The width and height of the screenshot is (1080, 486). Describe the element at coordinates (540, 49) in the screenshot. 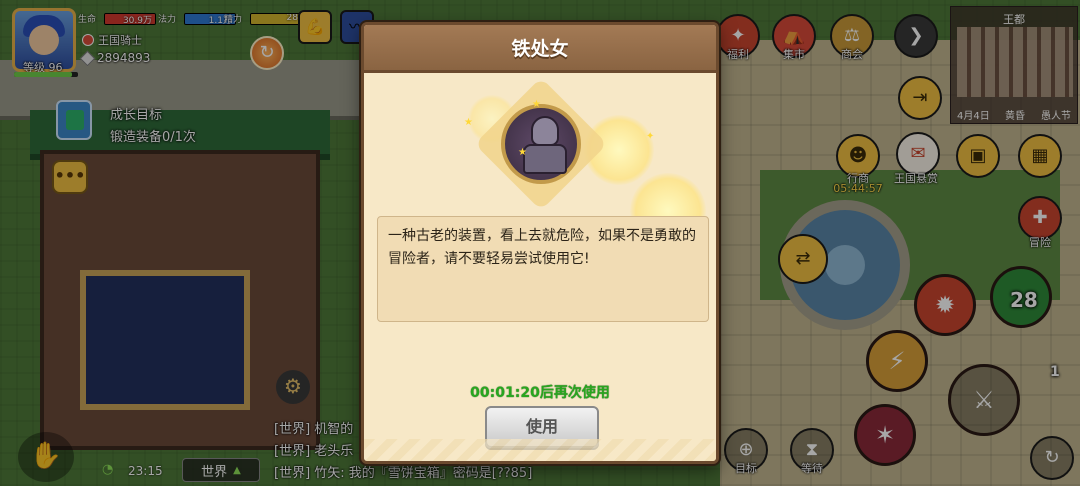

I see `dialog-title: 铁处女` at that location.